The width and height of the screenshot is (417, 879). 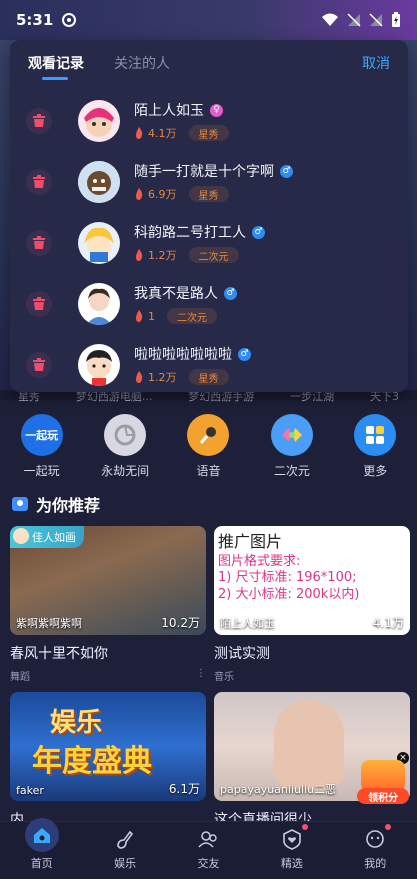 What do you see at coordinates (184, 789) in the screenshot?
I see `view-count: 6.1万` at bounding box center [184, 789].